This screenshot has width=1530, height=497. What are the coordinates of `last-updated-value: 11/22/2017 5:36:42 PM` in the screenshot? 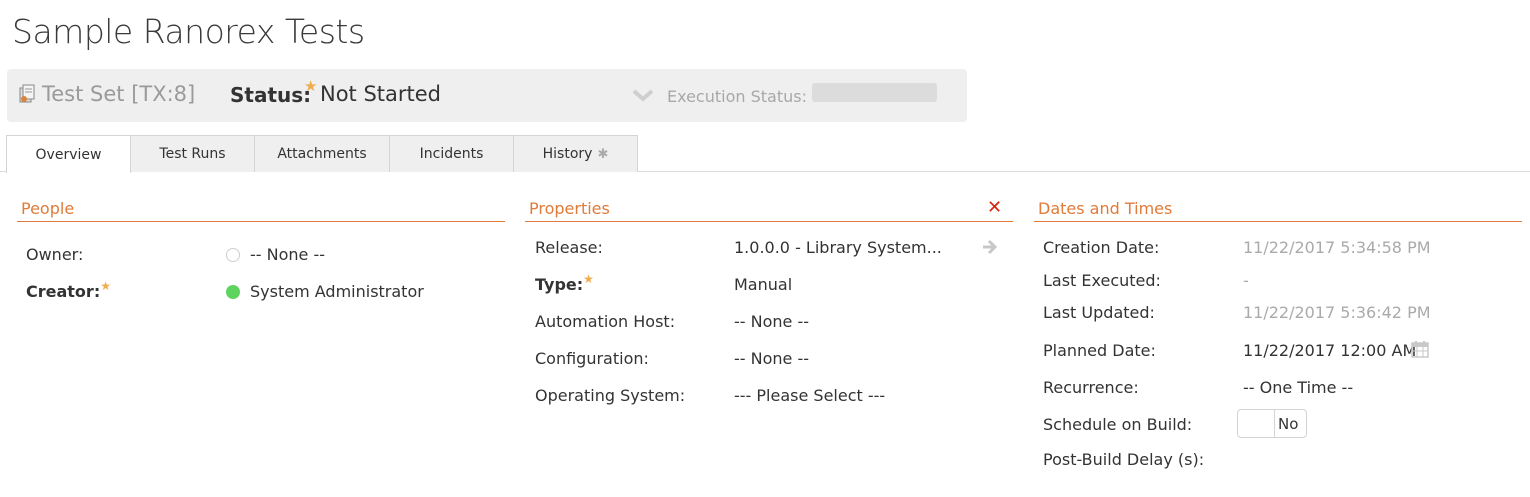 It's located at (1337, 312).